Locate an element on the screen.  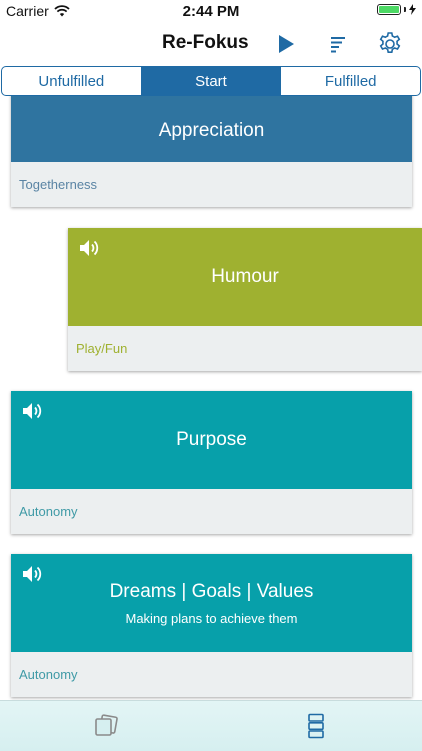
tab-cards is located at coordinates (106, 726).